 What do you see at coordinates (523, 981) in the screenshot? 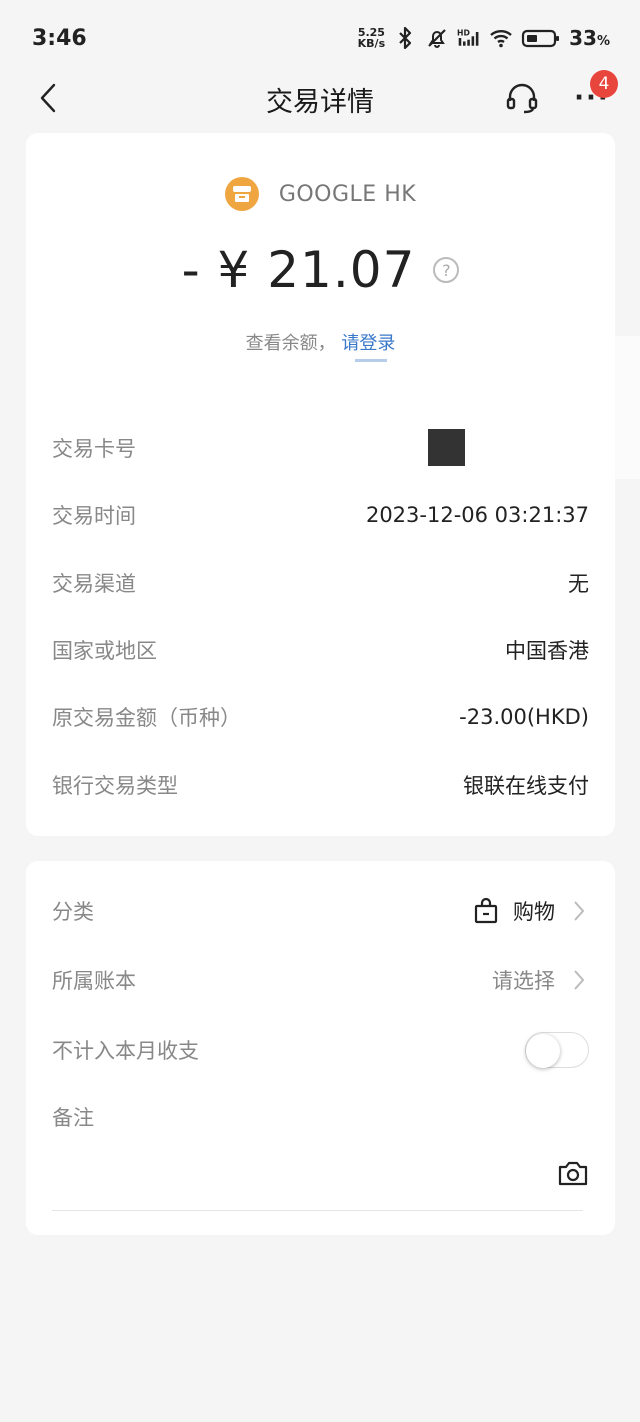
I see `account-book-value: 请选择` at bounding box center [523, 981].